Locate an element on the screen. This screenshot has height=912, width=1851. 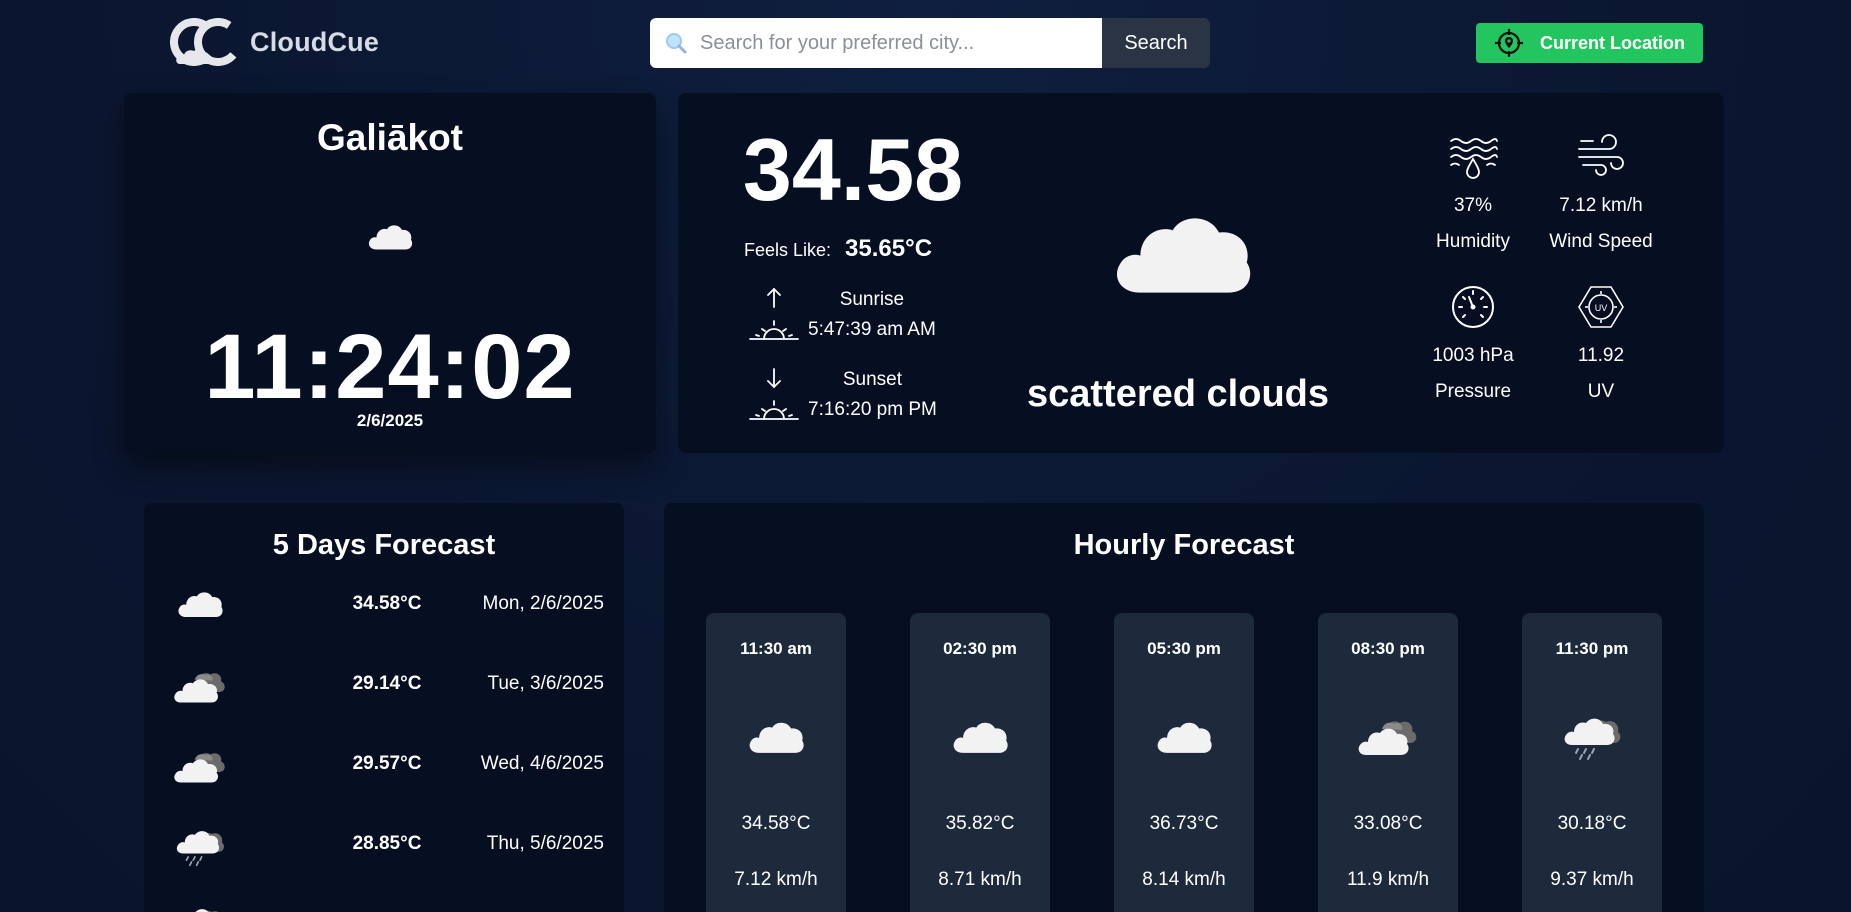
sunset-label: Sunset is located at coordinates (872, 379).